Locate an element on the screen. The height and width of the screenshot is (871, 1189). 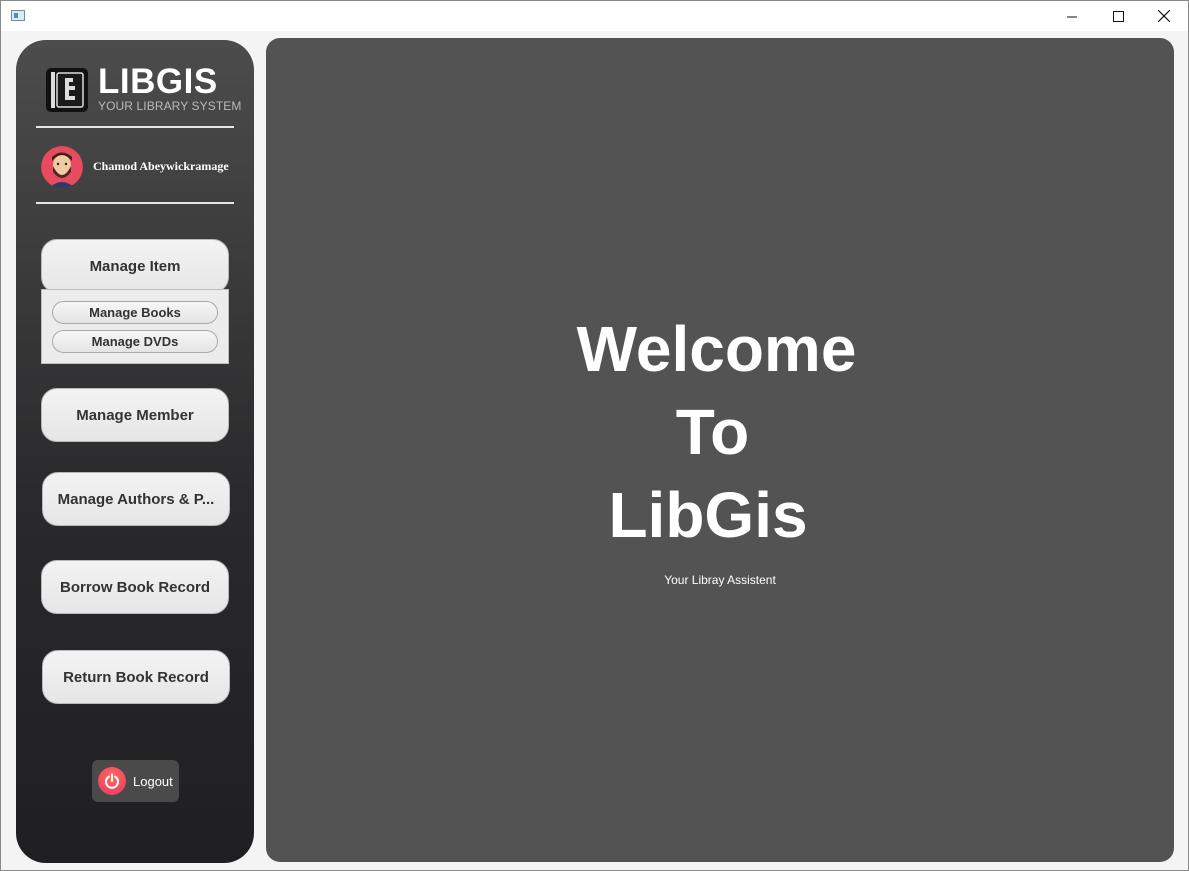
maximize-icon is located at coordinates (1118, 16).